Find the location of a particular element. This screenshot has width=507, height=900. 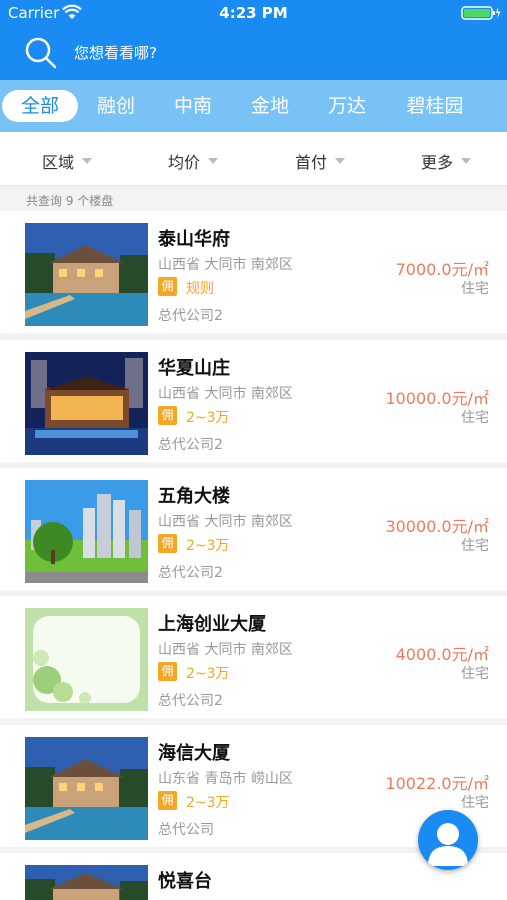

tab-sunac: 融创 is located at coordinates (116, 106).